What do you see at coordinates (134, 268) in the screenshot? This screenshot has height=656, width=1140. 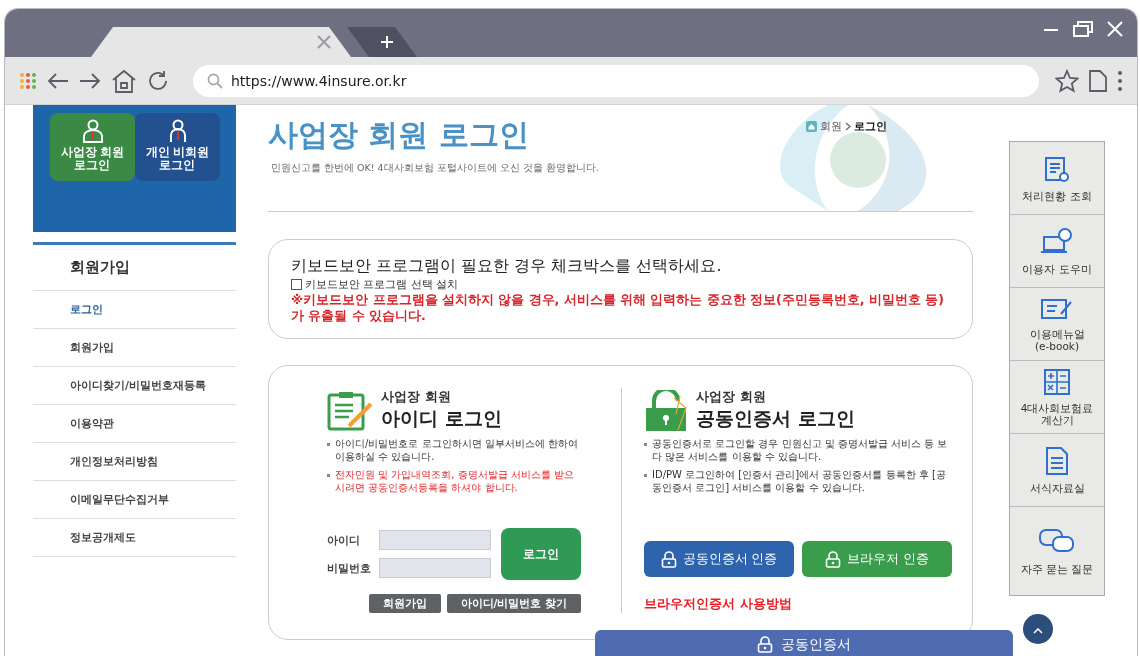 I see `nav-heading: 회원가입` at bounding box center [134, 268].